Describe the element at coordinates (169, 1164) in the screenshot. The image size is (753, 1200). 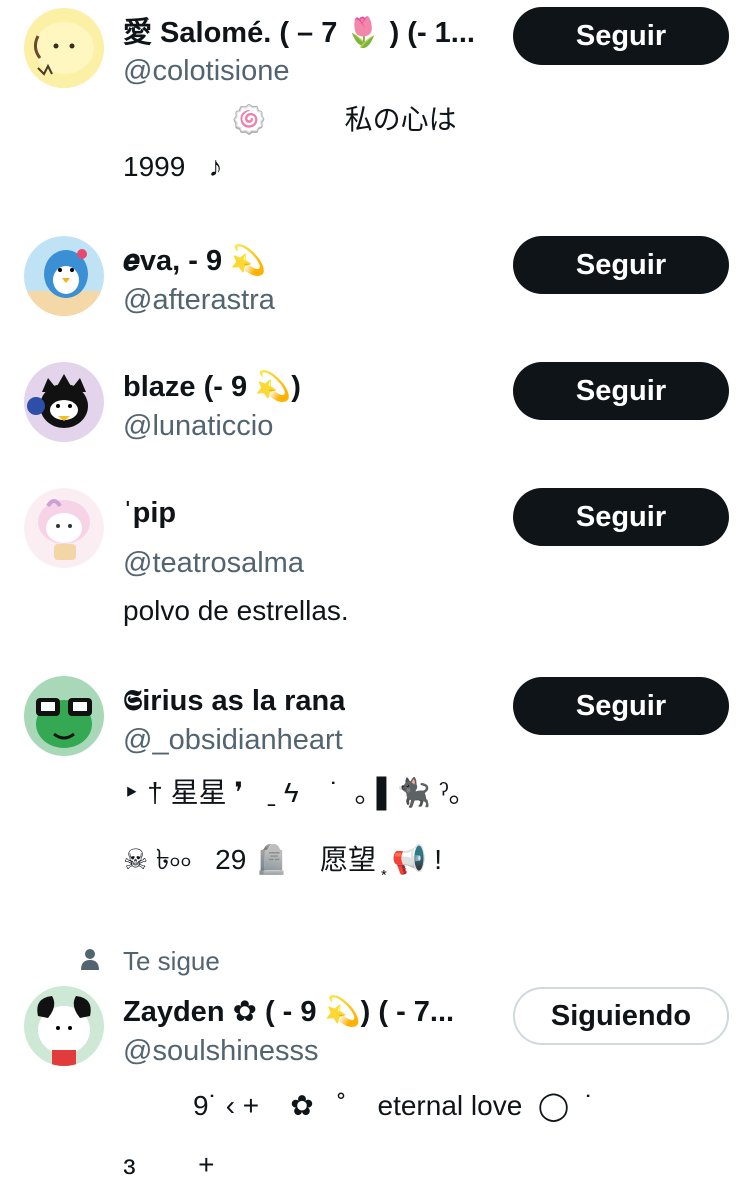
I see `user-bio-line: ɜ +` at that location.